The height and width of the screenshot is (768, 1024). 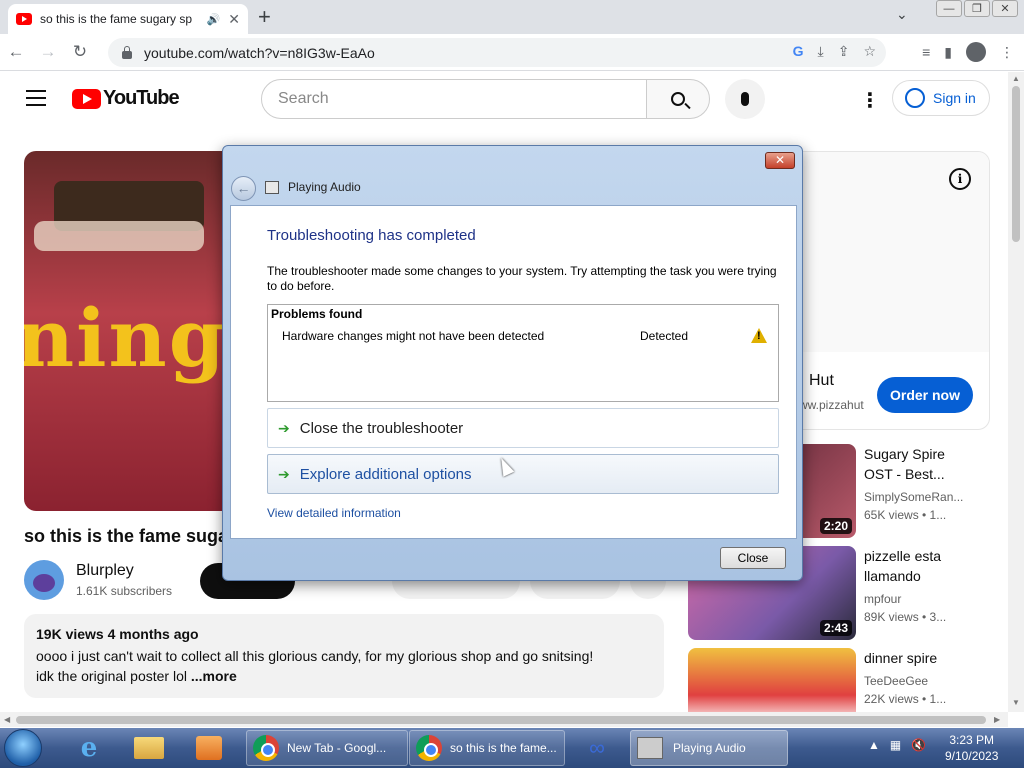 I want to click on channel-name: Blurpley, so click(x=105, y=571).